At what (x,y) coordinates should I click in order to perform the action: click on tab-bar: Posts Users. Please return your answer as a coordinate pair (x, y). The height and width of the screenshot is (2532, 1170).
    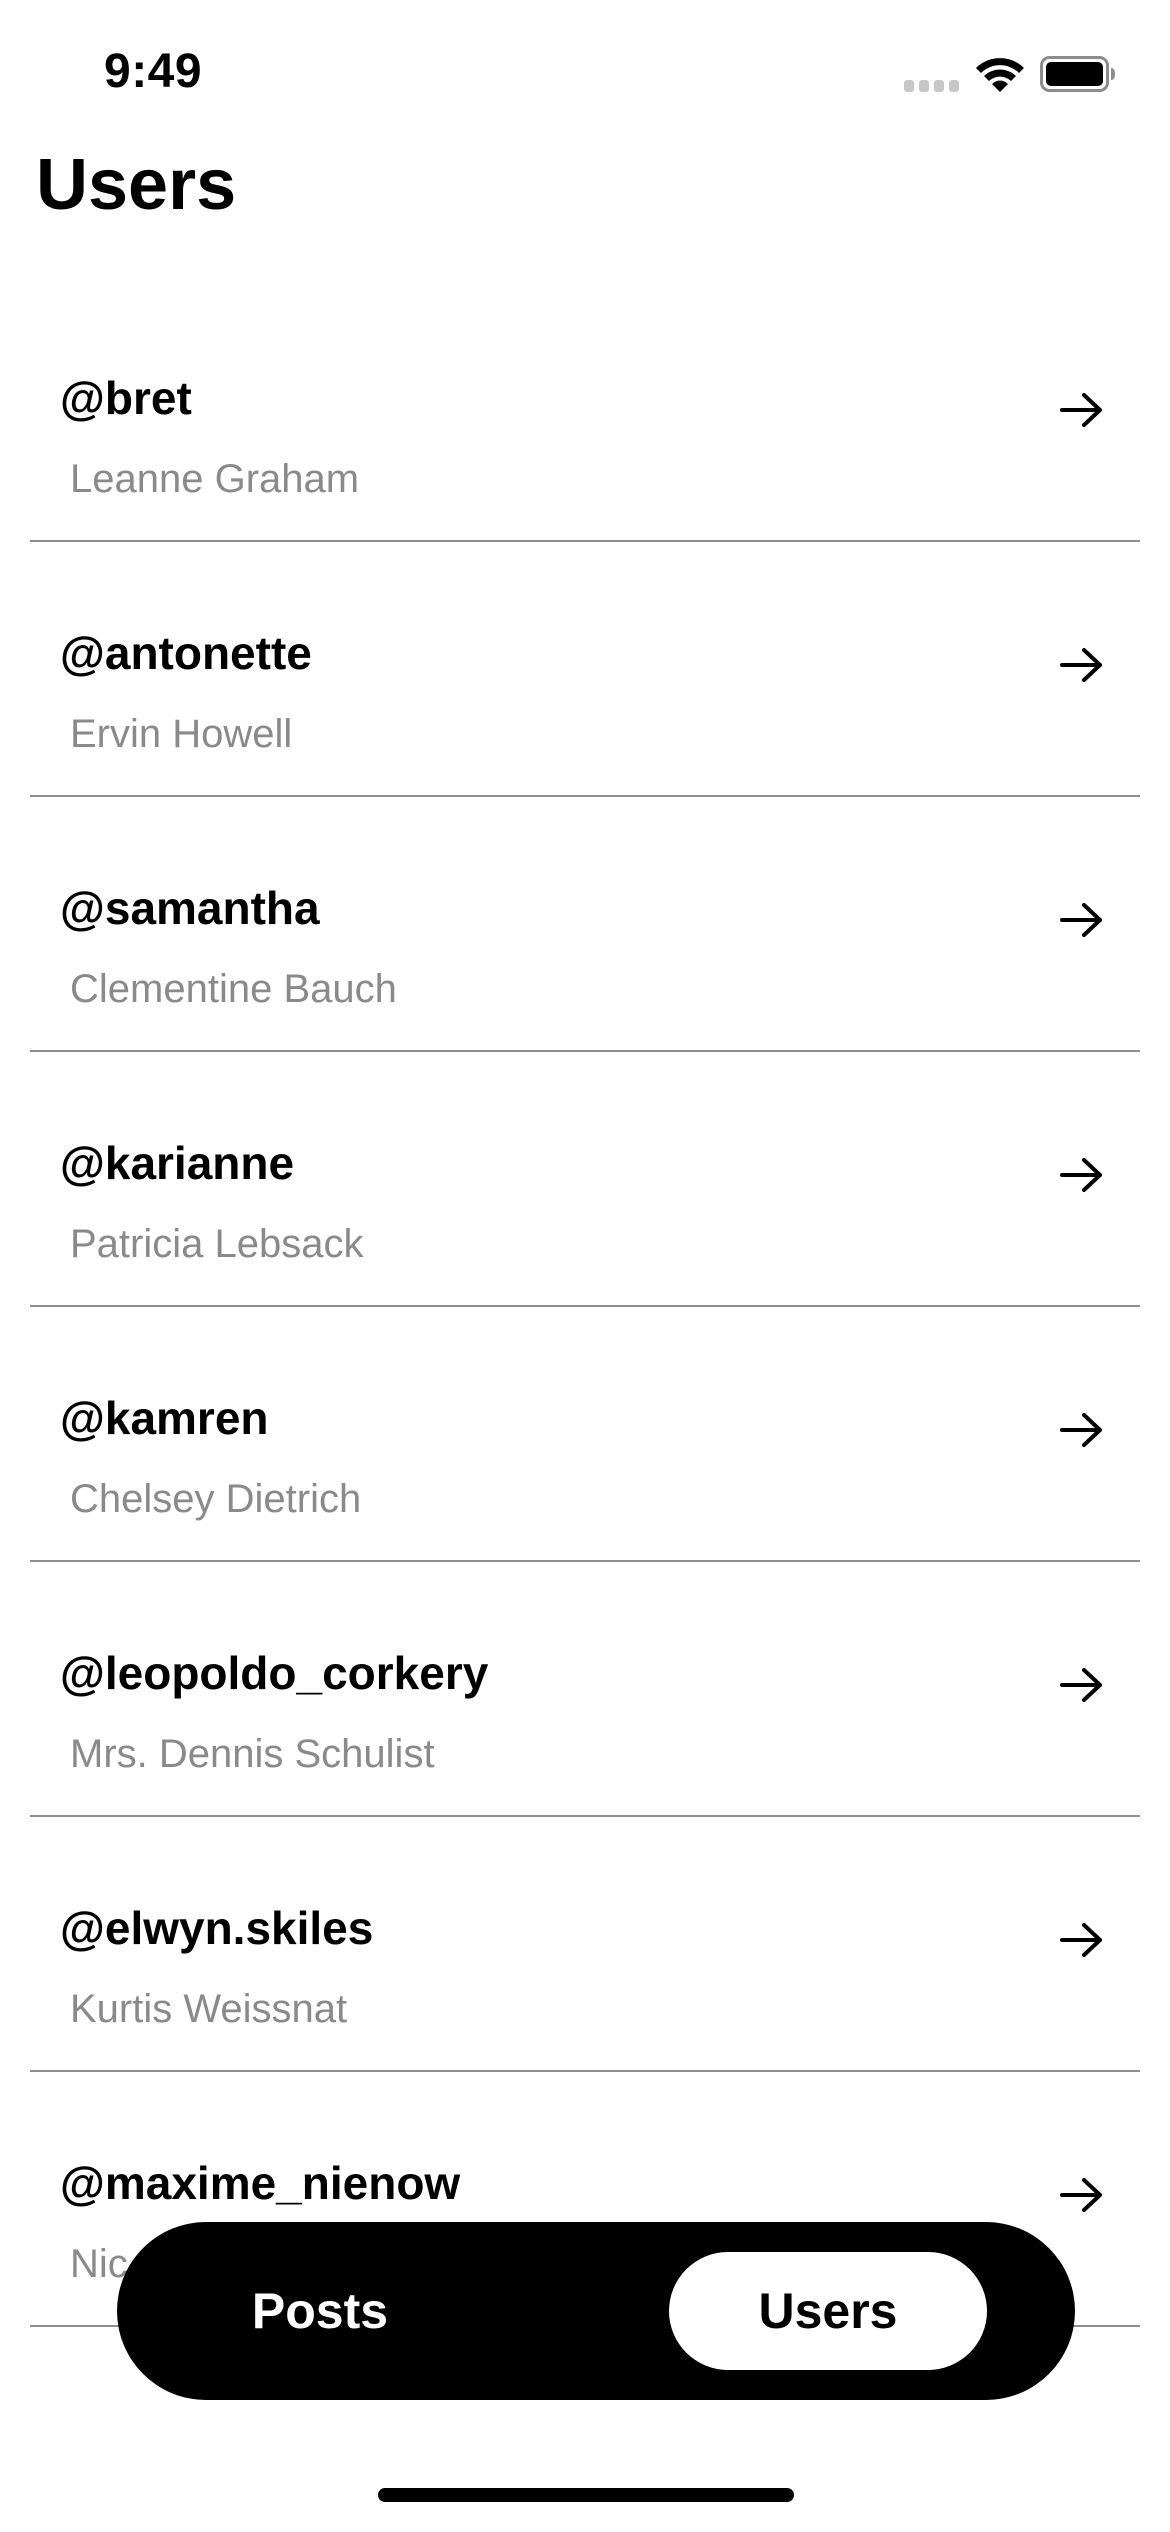
    Looking at the image, I should click on (596, 2311).